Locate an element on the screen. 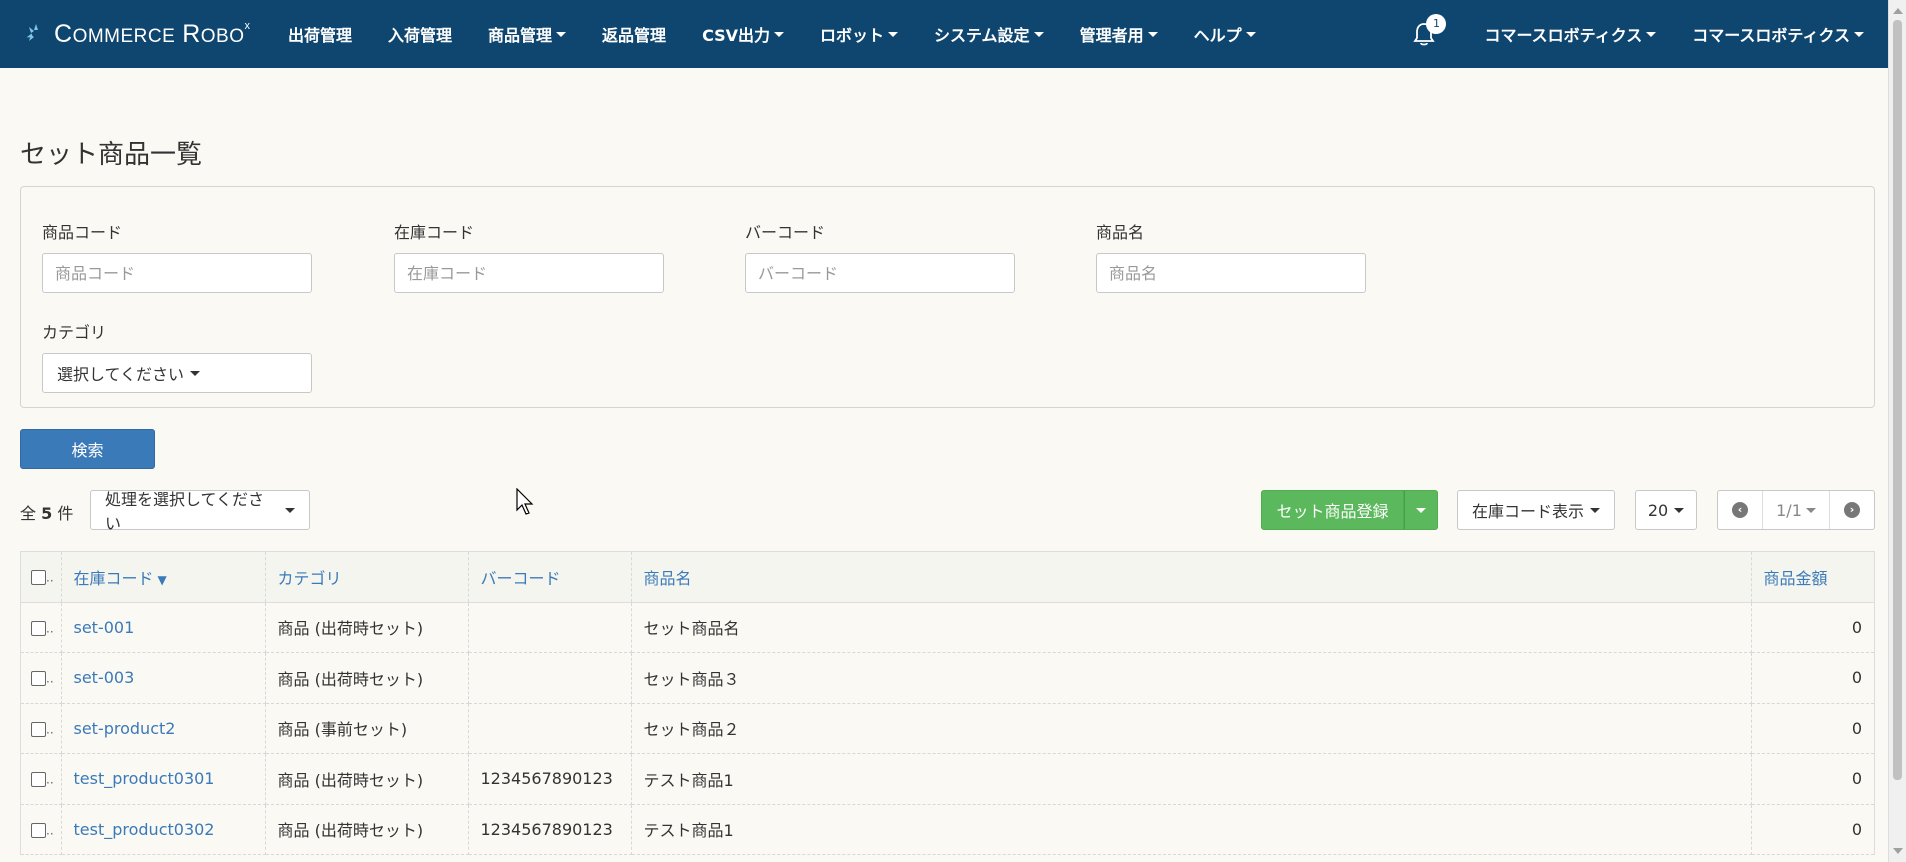 Image resolution: width=1906 pixels, height=862 pixels. stock-code-link: set-001 is located at coordinates (104, 627).